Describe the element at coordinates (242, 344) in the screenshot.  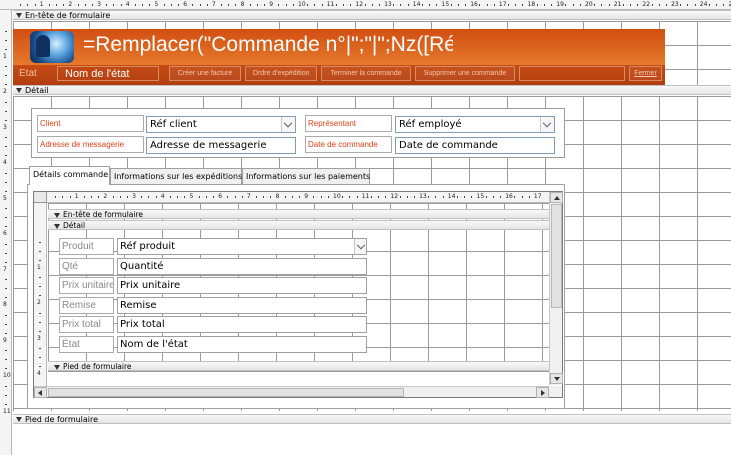
I see `subform-field-etat: Nom de l'état` at that location.